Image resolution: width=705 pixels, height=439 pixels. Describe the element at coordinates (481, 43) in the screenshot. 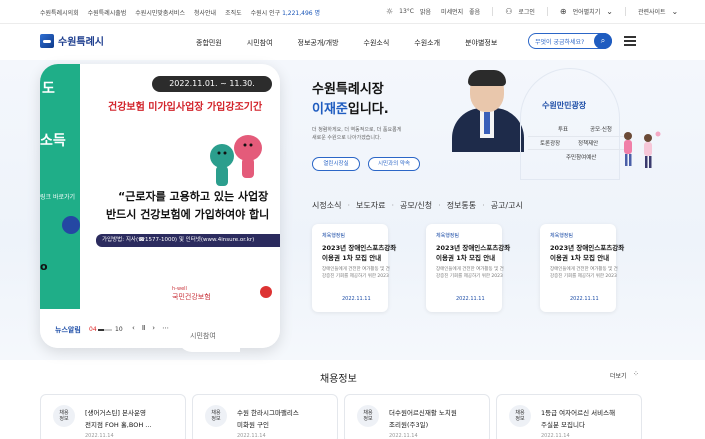

I see `nav-field-info: 분야별정보` at that location.